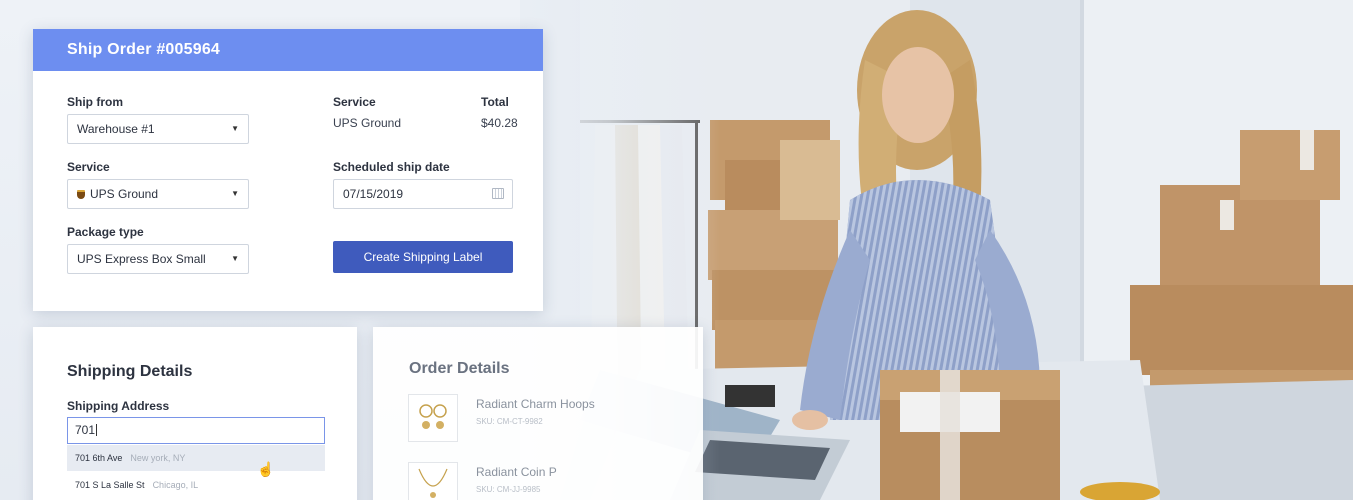 The image size is (1353, 500). Describe the element at coordinates (498, 193) in the screenshot. I see `calendar-icon` at that location.